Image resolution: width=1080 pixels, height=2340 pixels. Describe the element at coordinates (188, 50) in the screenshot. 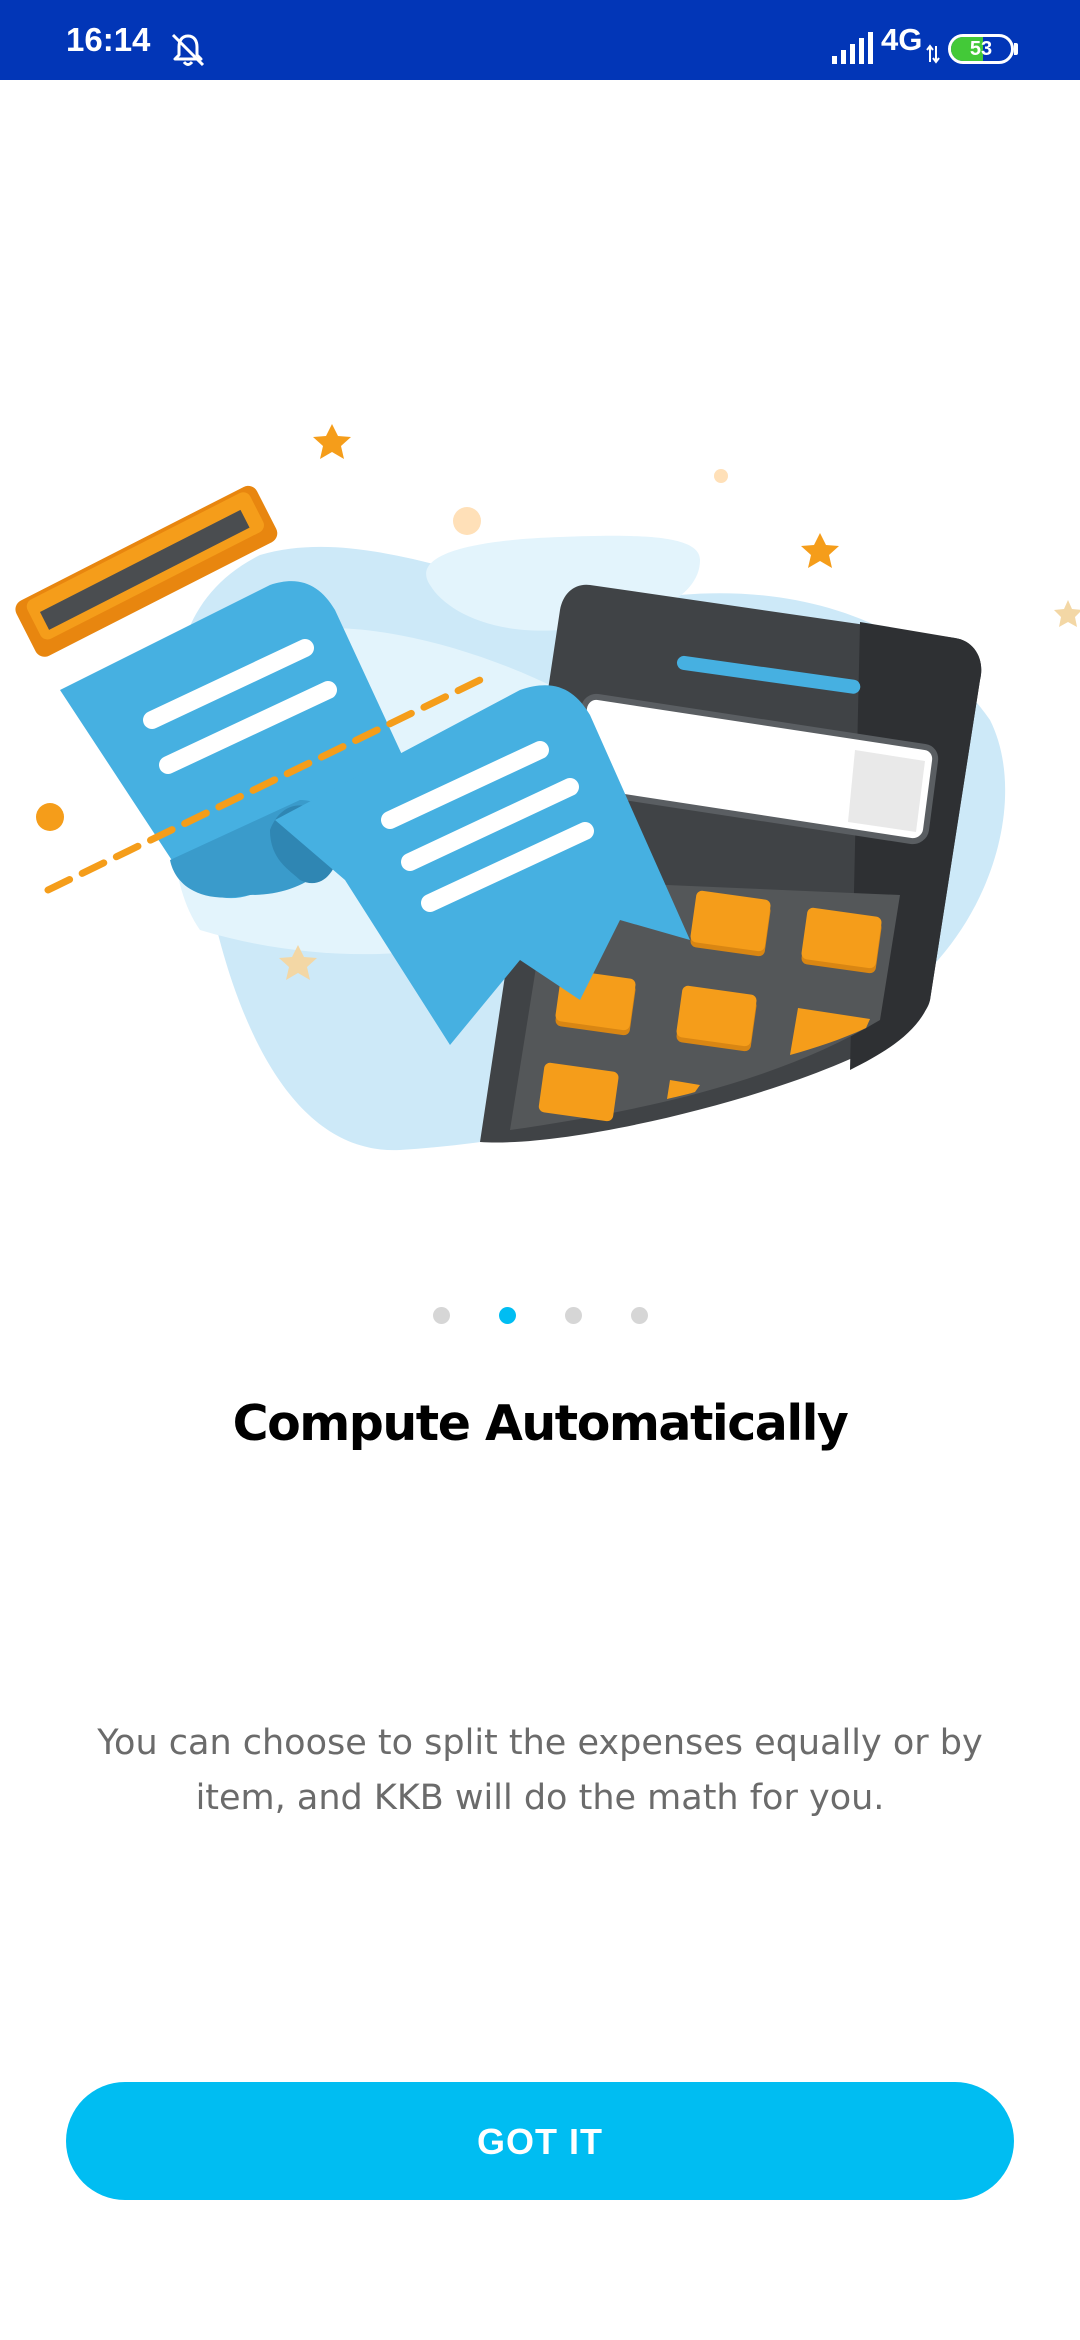

I see `do-not-disturb-icon` at that location.